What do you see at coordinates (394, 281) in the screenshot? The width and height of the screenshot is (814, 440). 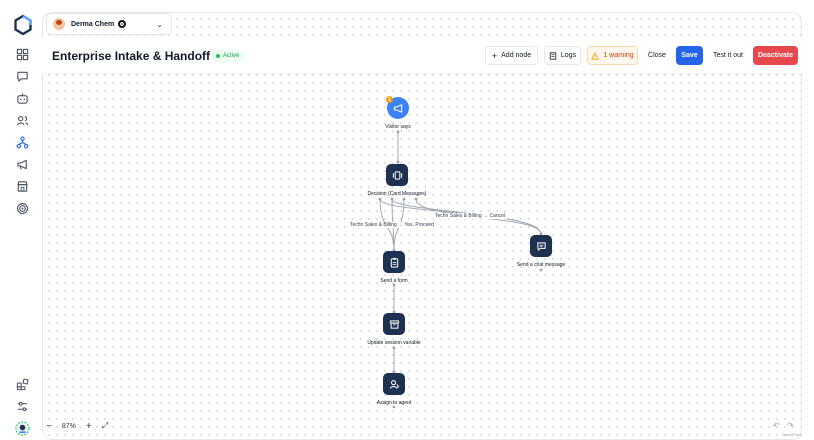 I see `node-label-form: Send a form` at bounding box center [394, 281].